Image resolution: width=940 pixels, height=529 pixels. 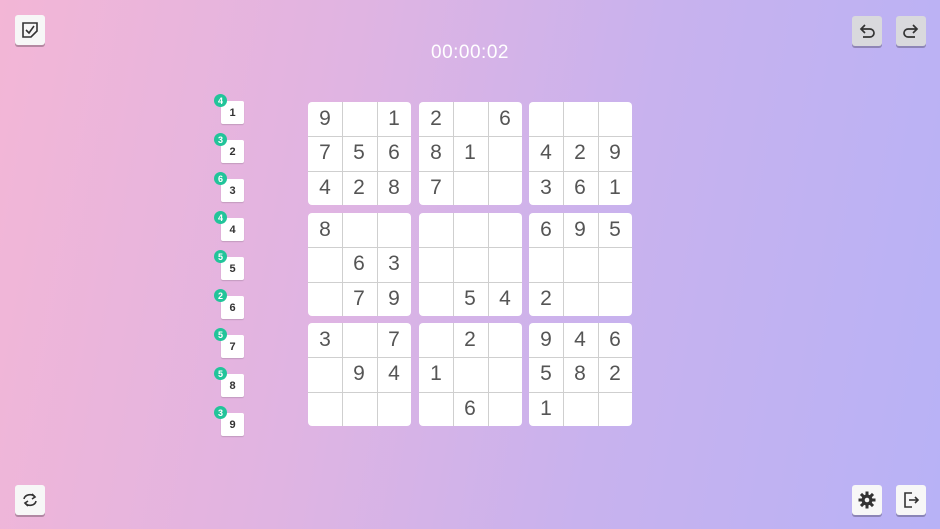 I want to click on number-tile-7: 57, so click(x=229, y=343).